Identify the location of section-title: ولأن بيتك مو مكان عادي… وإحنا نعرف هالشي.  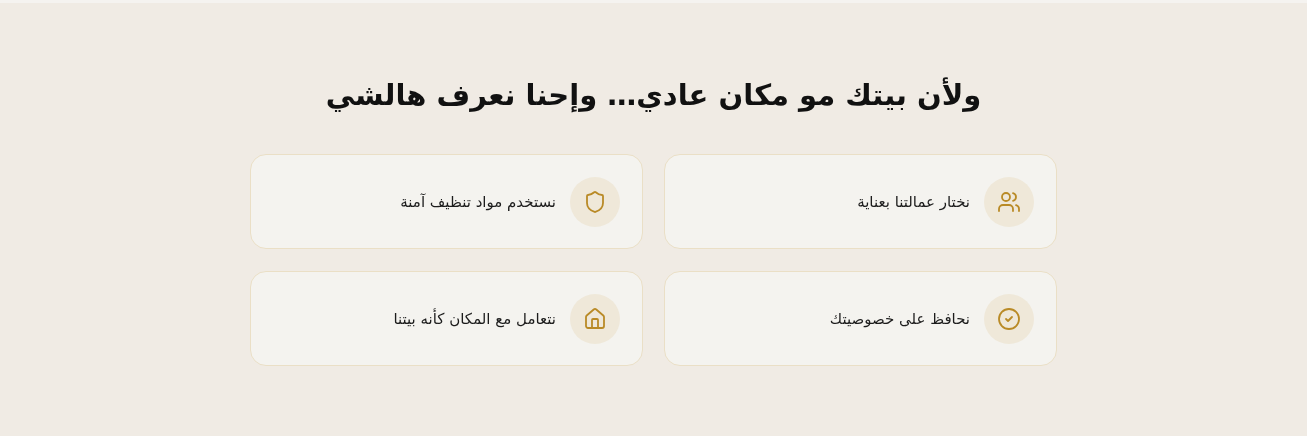
(653, 95).